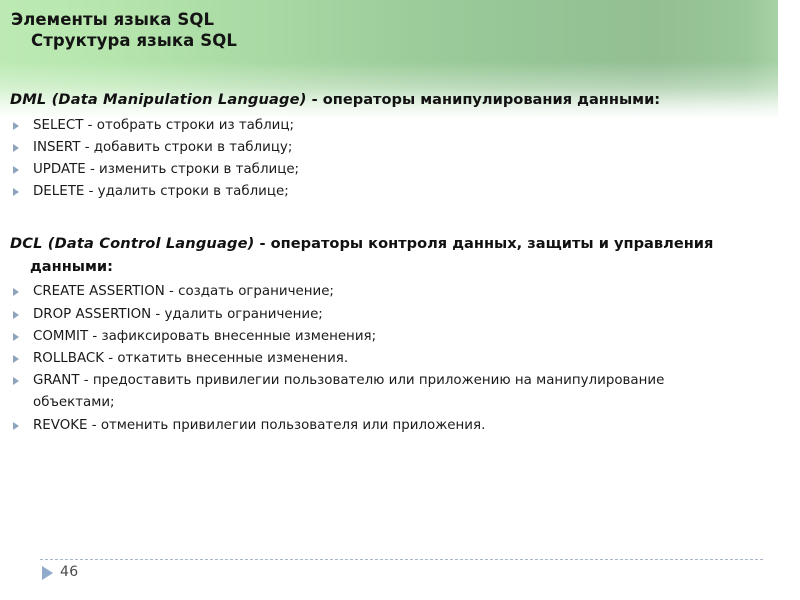  Describe the element at coordinates (483, 99) in the screenshot. I see `section-dml-description: - операторы манипулирования данными:` at that location.